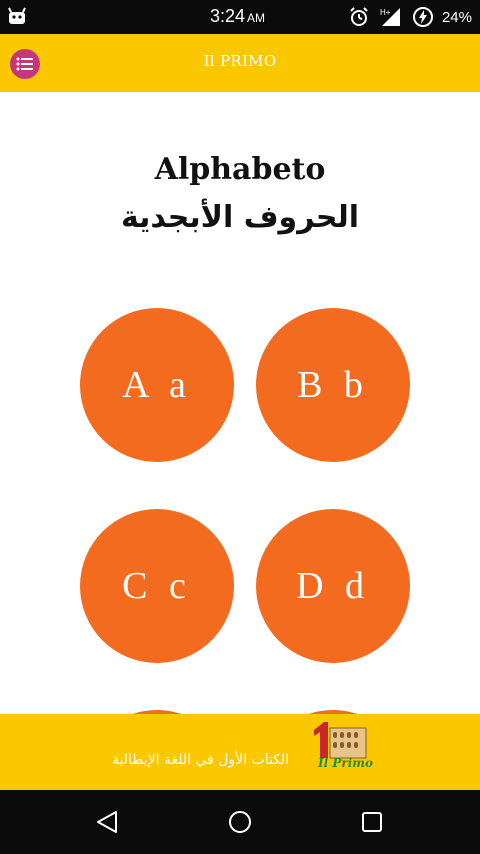 The width and height of the screenshot is (480, 854). I want to click on status-time: 3:24 AM, so click(237, 16).